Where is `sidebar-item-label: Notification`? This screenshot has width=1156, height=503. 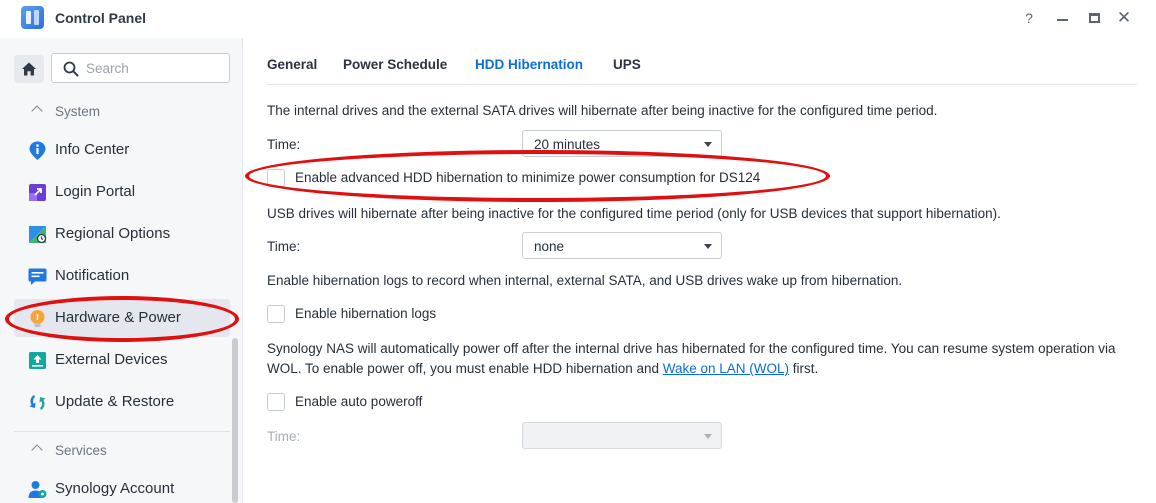
sidebar-item-label: Notification is located at coordinates (92, 275).